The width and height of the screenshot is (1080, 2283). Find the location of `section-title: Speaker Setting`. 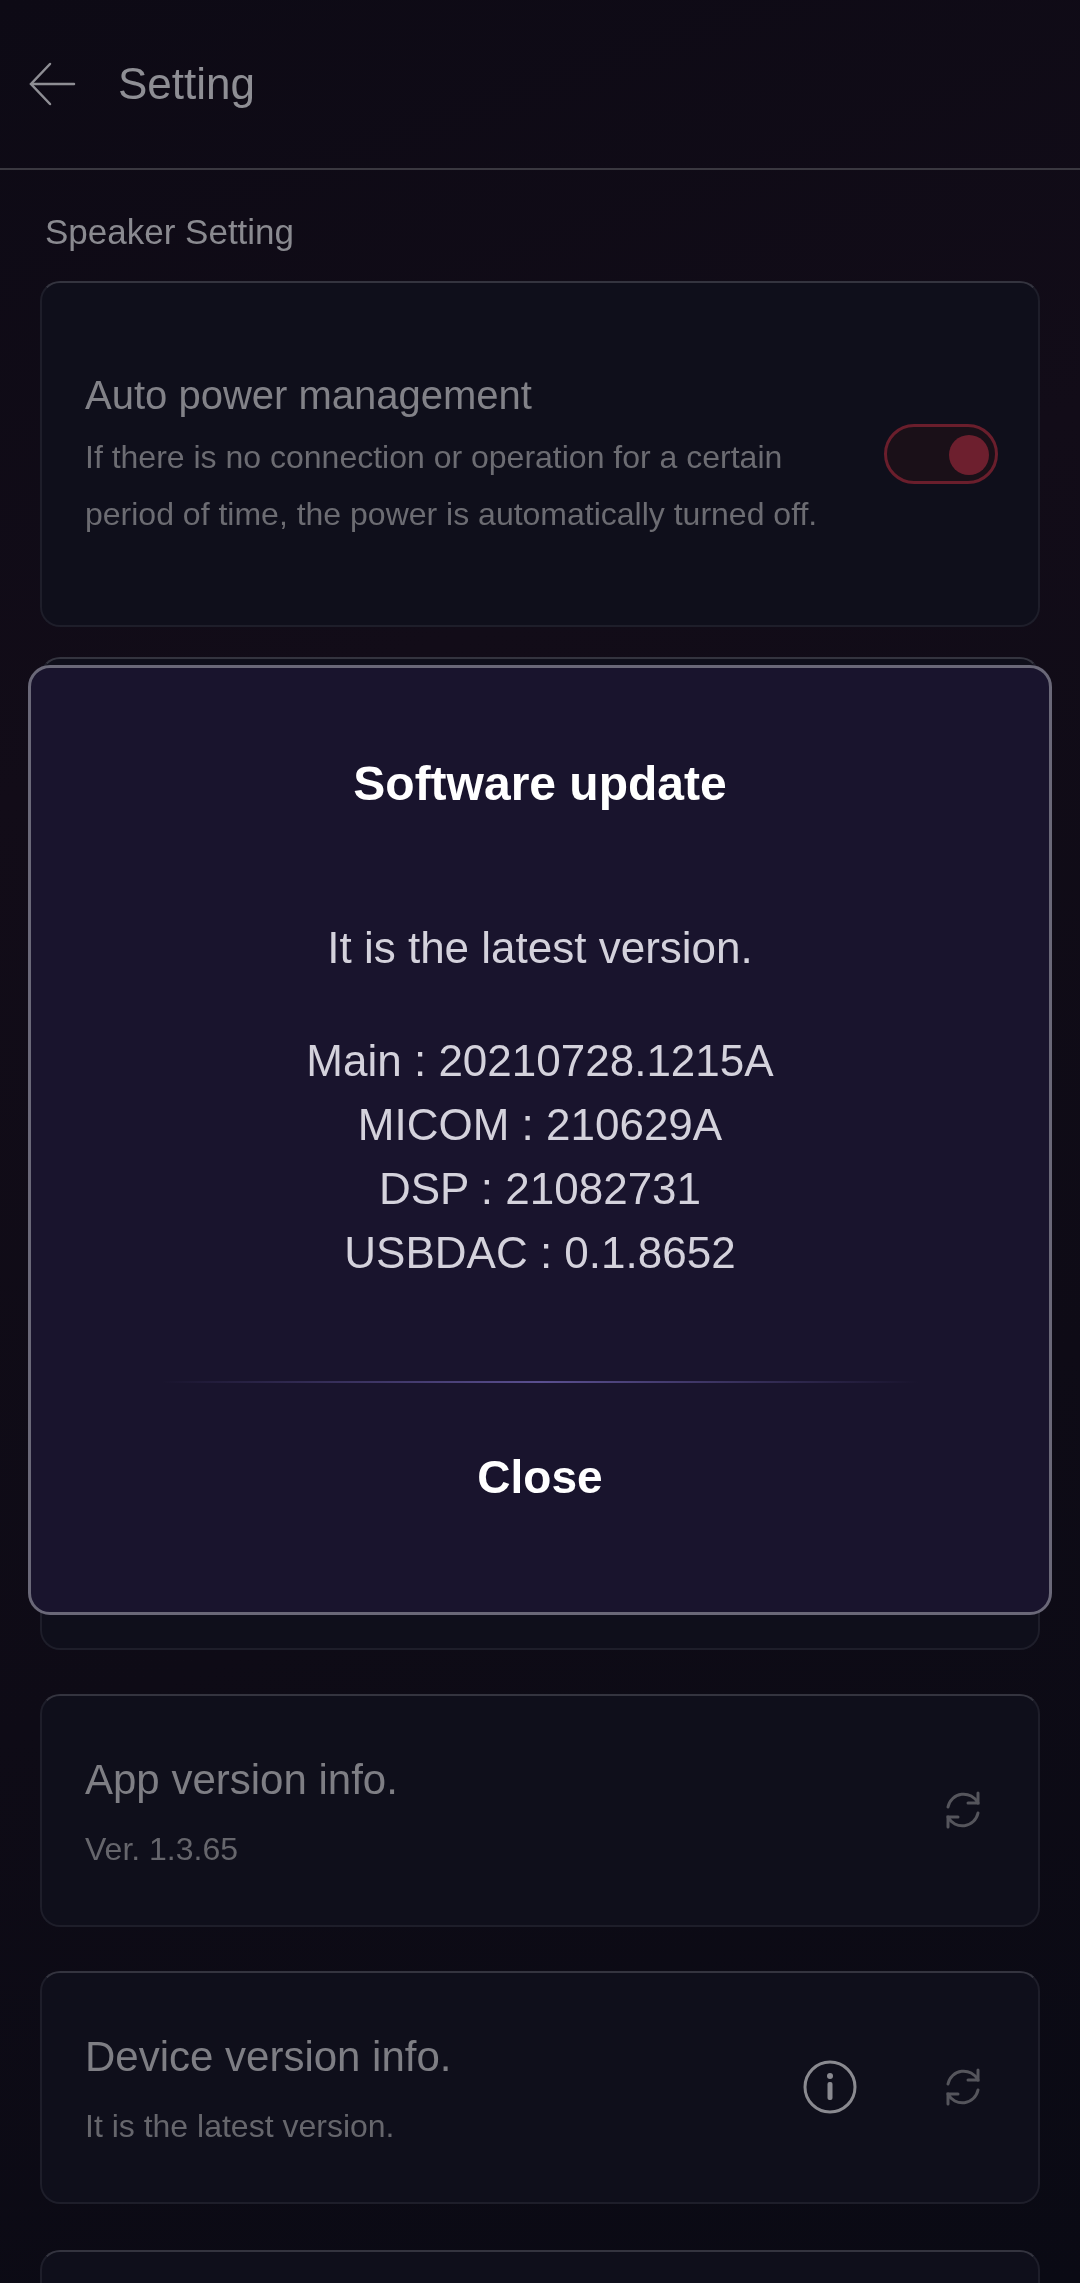

section-title: Speaker Setting is located at coordinates (170, 232).